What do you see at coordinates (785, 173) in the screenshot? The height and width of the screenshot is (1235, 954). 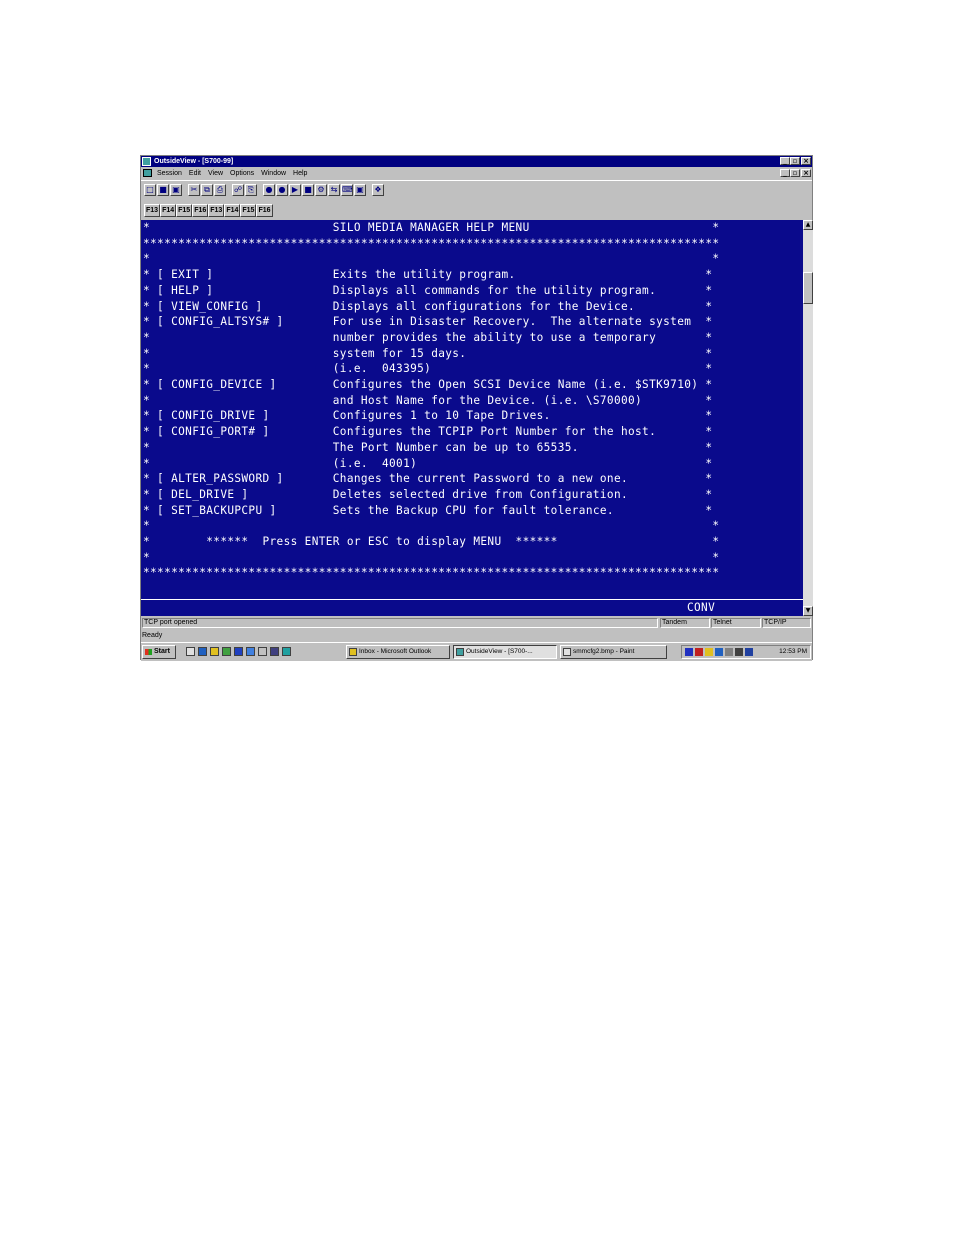 I see `doc-minimize-button: _` at bounding box center [785, 173].